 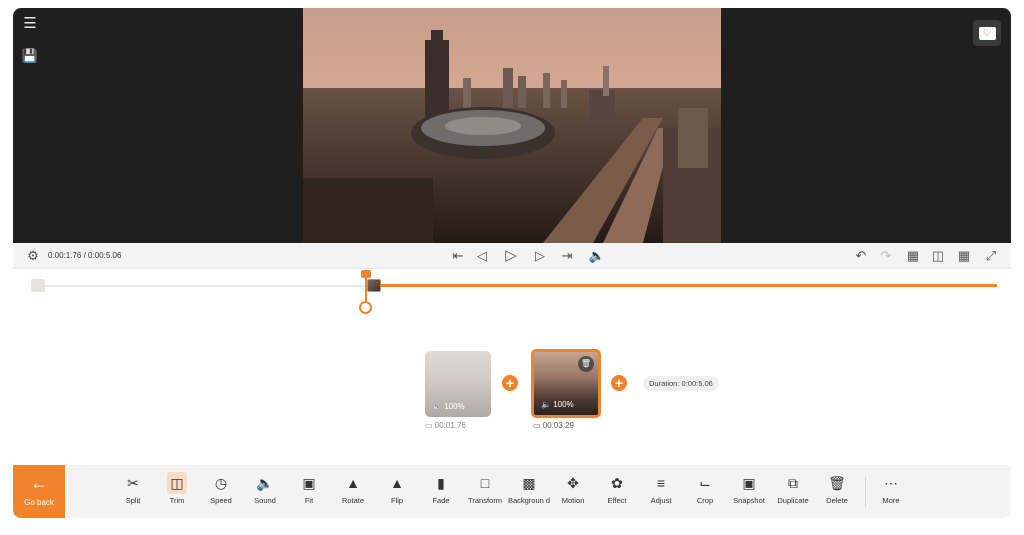 What do you see at coordinates (365, 307) in the screenshot?
I see `playhead-drag-handle` at bounding box center [365, 307].